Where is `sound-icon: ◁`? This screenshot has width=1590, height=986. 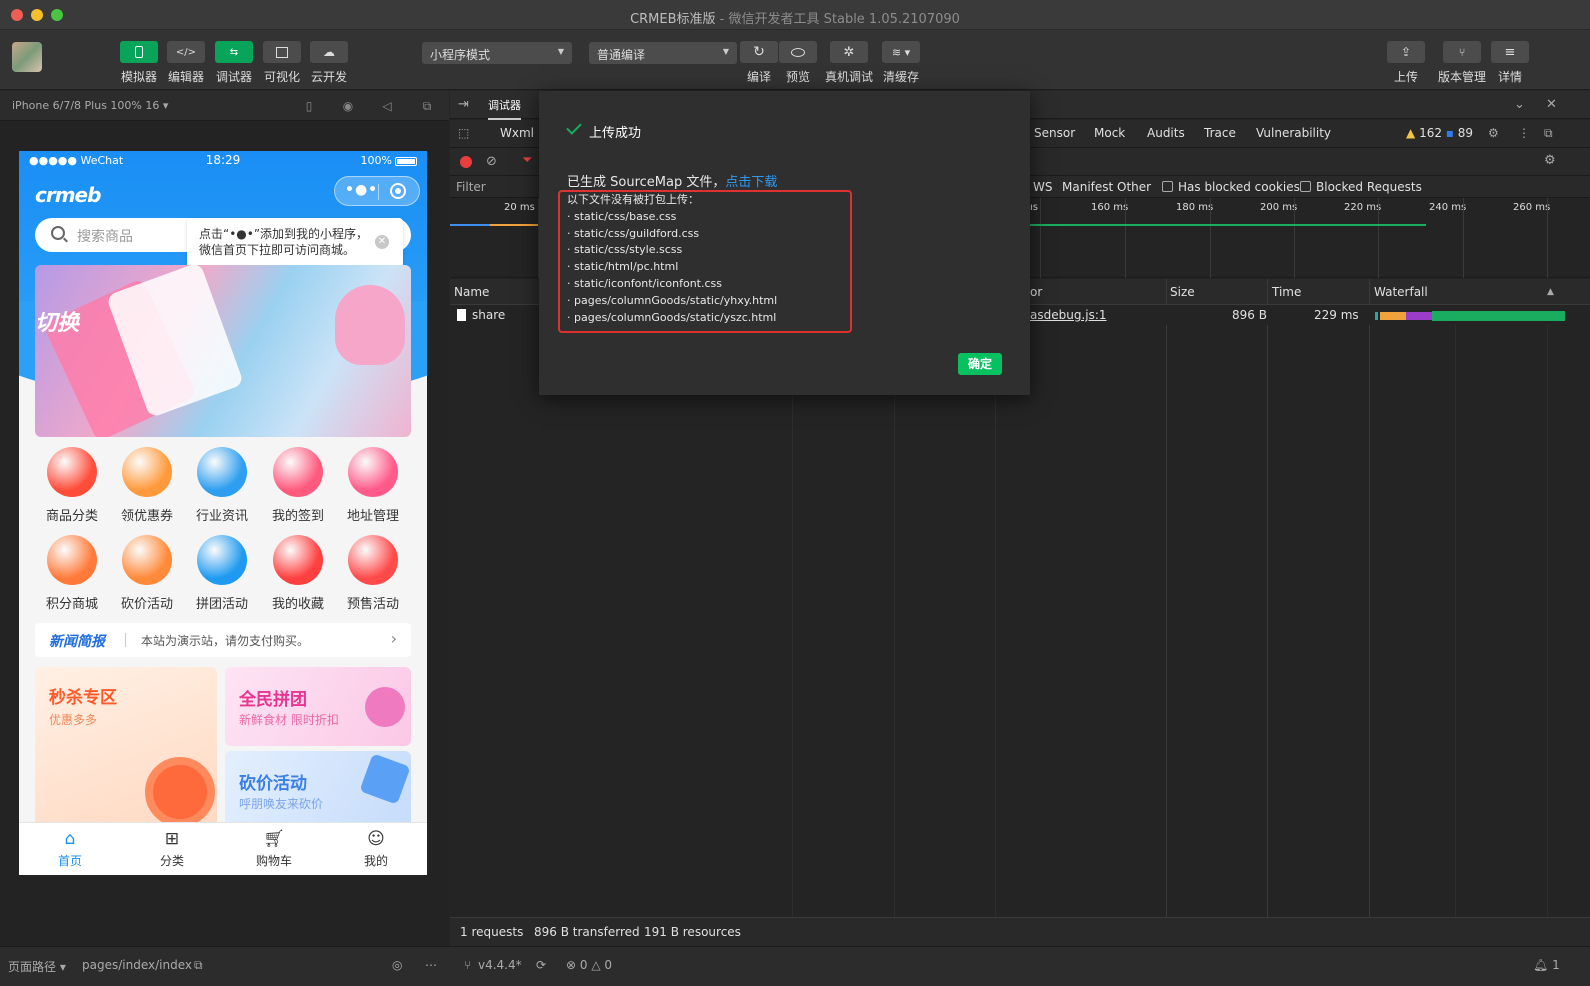
sound-icon: ◁ is located at coordinates (387, 106).